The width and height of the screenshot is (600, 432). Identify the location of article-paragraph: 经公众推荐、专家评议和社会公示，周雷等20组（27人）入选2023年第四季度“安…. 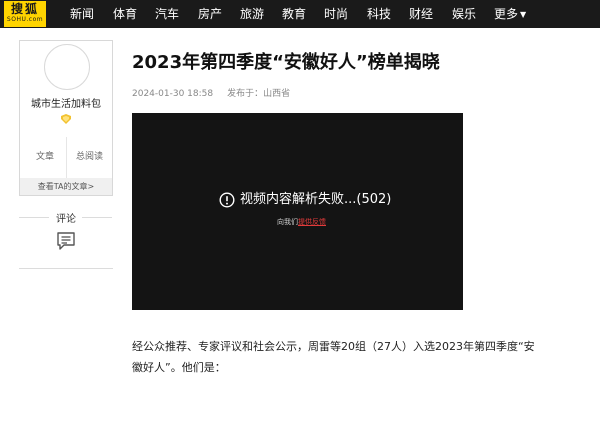
(333, 357).